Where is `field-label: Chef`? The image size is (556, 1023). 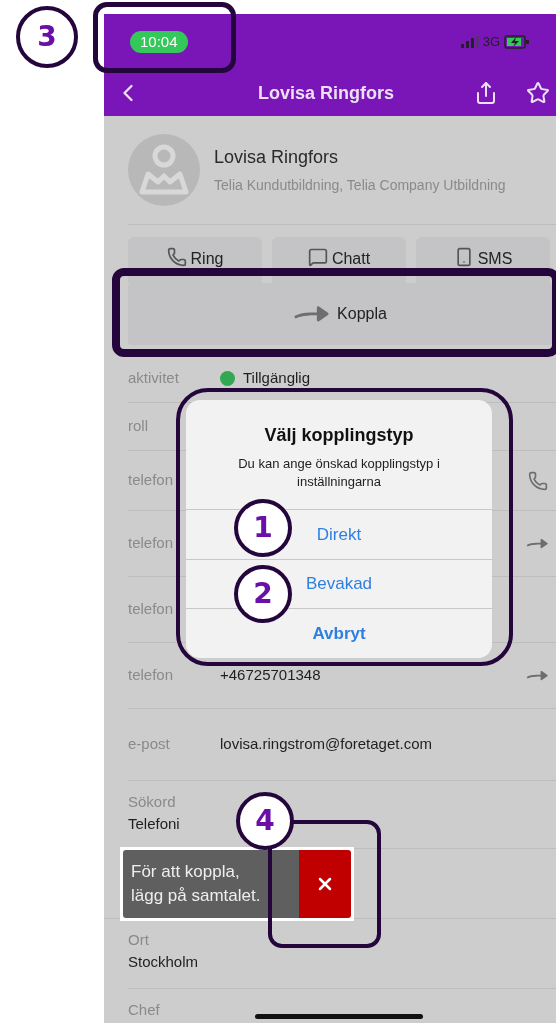
field-label: Chef is located at coordinates (144, 1010).